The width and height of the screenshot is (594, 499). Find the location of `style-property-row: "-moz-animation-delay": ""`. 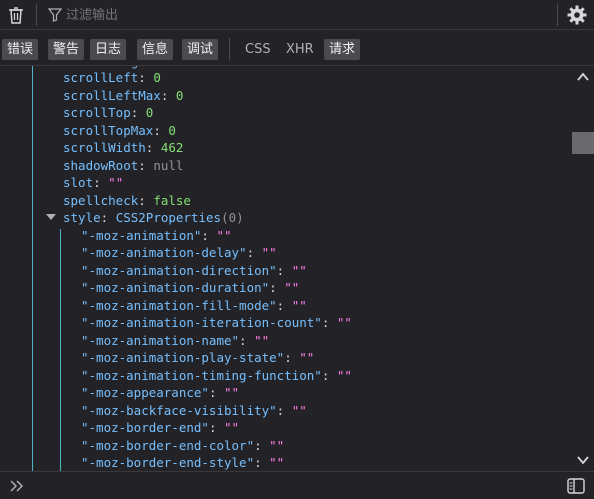

style-property-row: "-moz-animation-delay": "" is located at coordinates (179, 252).